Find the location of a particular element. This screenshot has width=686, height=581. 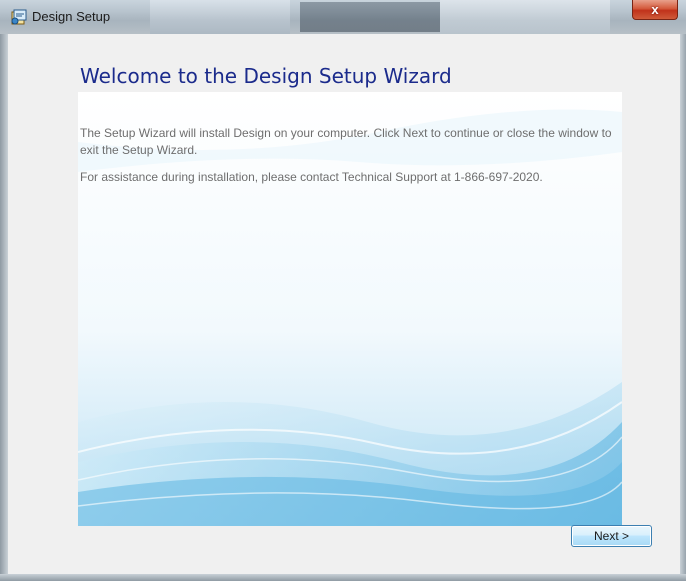

window-frame-right is located at coordinates (683, 307).